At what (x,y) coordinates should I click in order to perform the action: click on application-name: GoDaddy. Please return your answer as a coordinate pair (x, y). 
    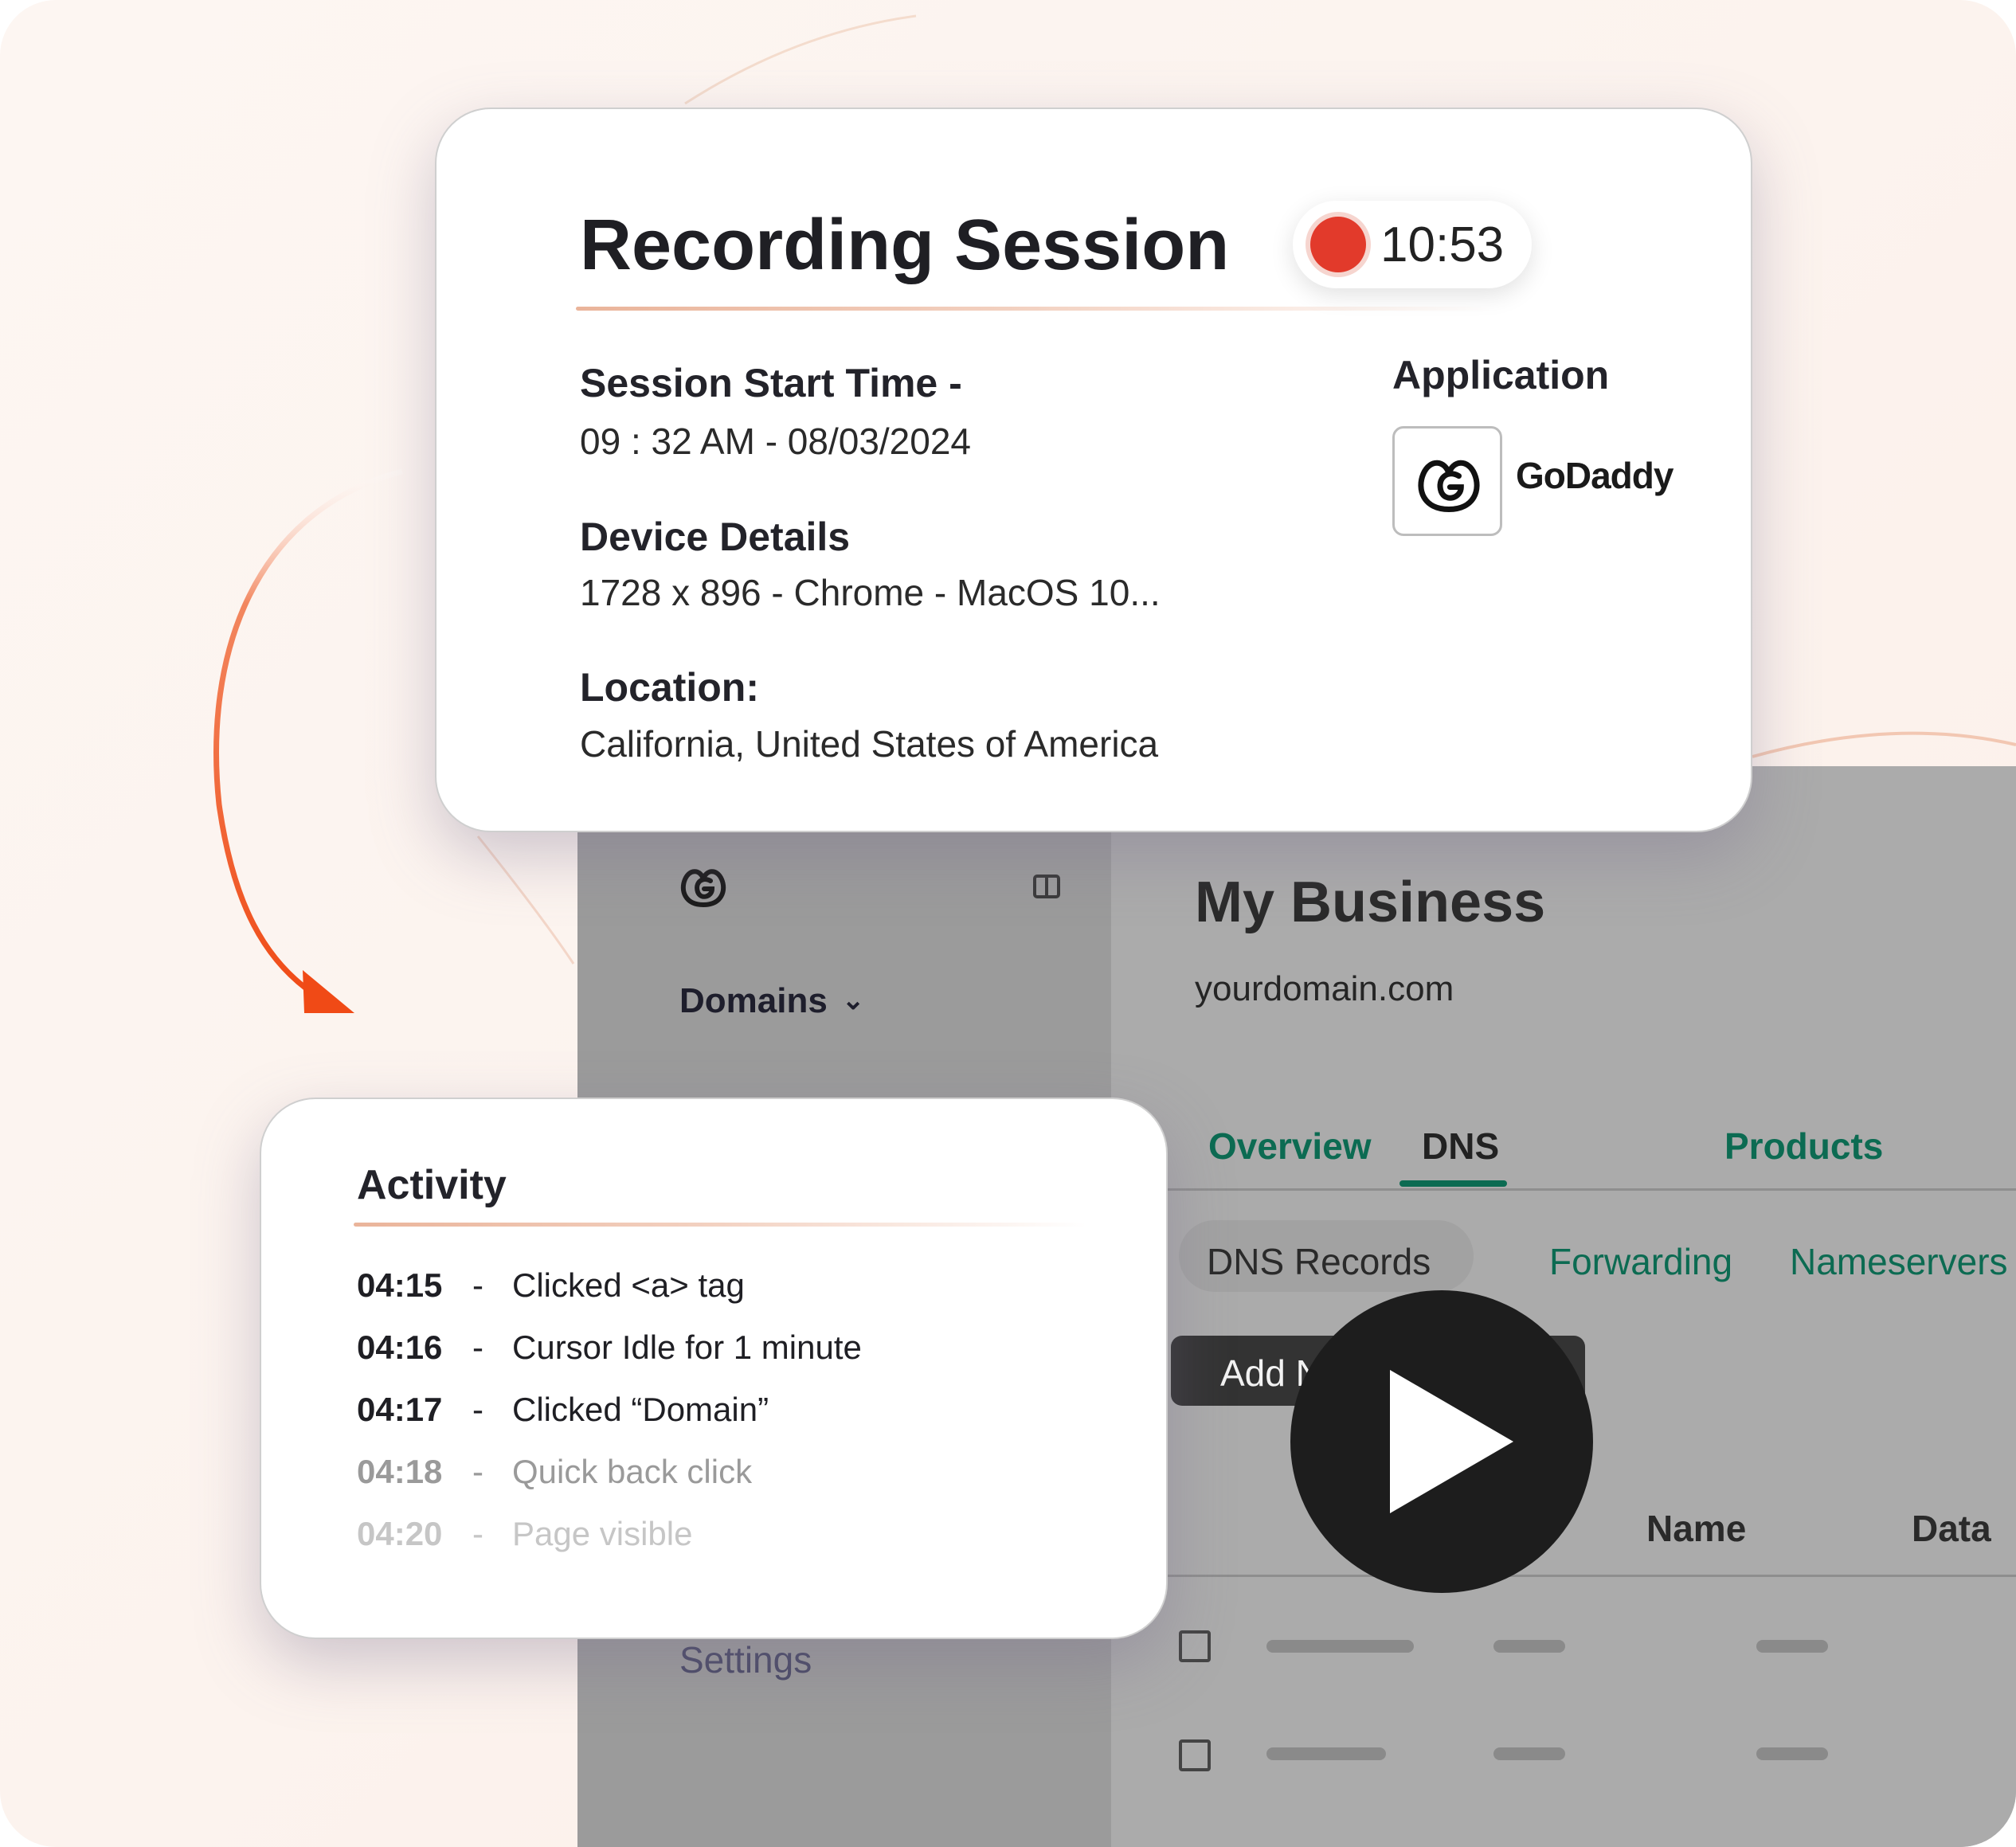
    Looking at the image, I should click on (1594, 475).